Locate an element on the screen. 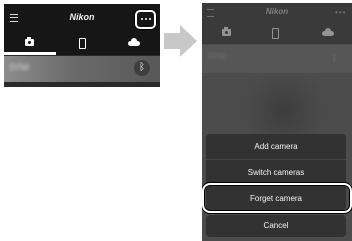 Image resolution: width=352 pixels, height=241 pixels. more-options-icon: ••• is located at coordinates (341, 12).